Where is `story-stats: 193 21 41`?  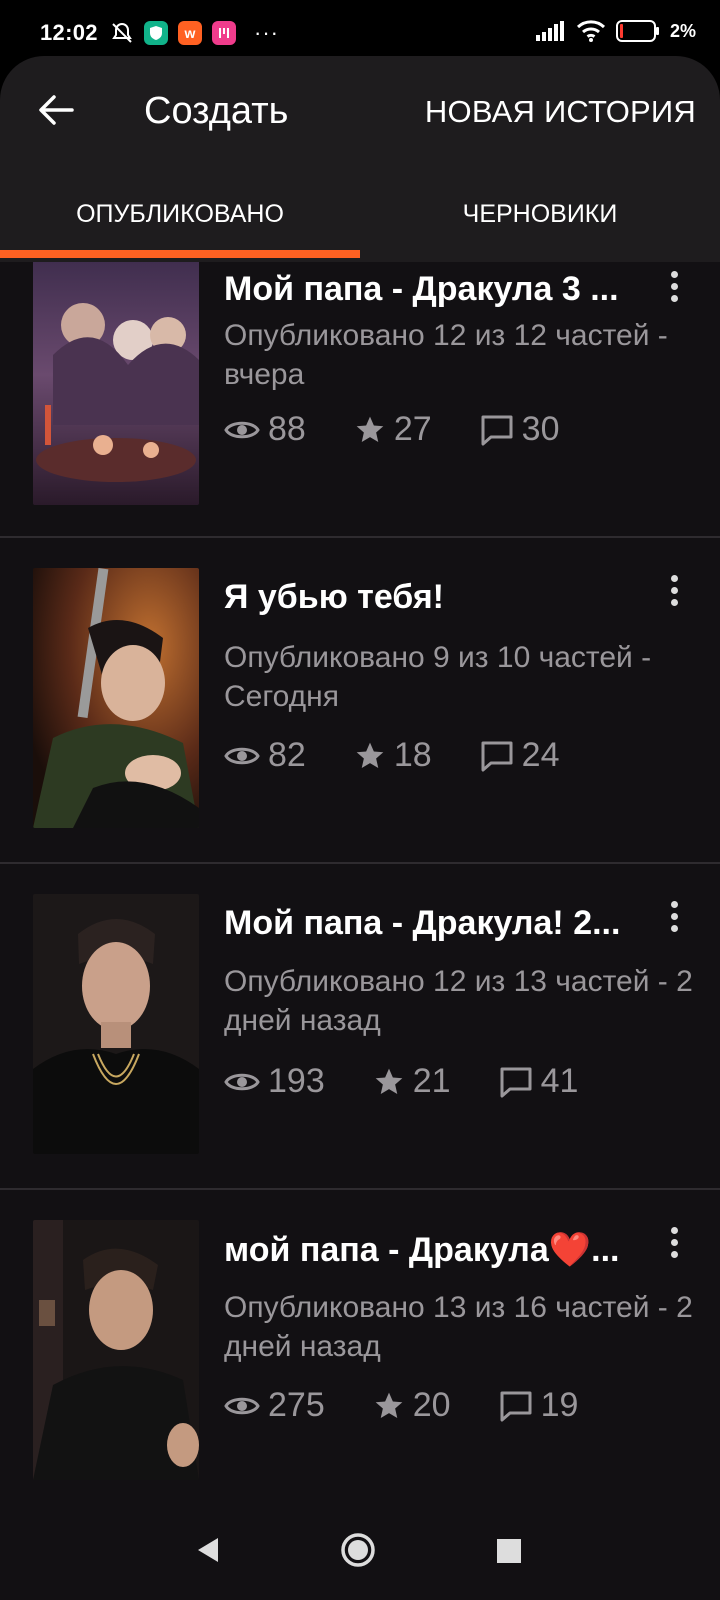 story-stats: 193 21 41 is located at coordinates (425, 1081).